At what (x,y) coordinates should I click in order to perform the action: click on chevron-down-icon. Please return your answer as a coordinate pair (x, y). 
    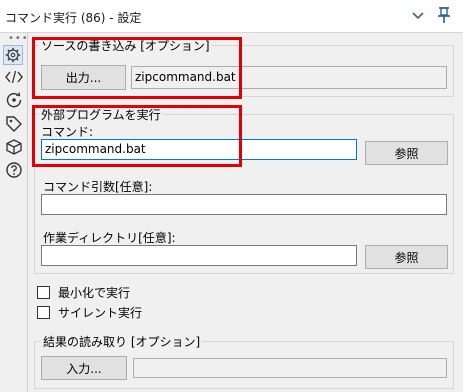
    Looking at the image, I should click on (418, 15).